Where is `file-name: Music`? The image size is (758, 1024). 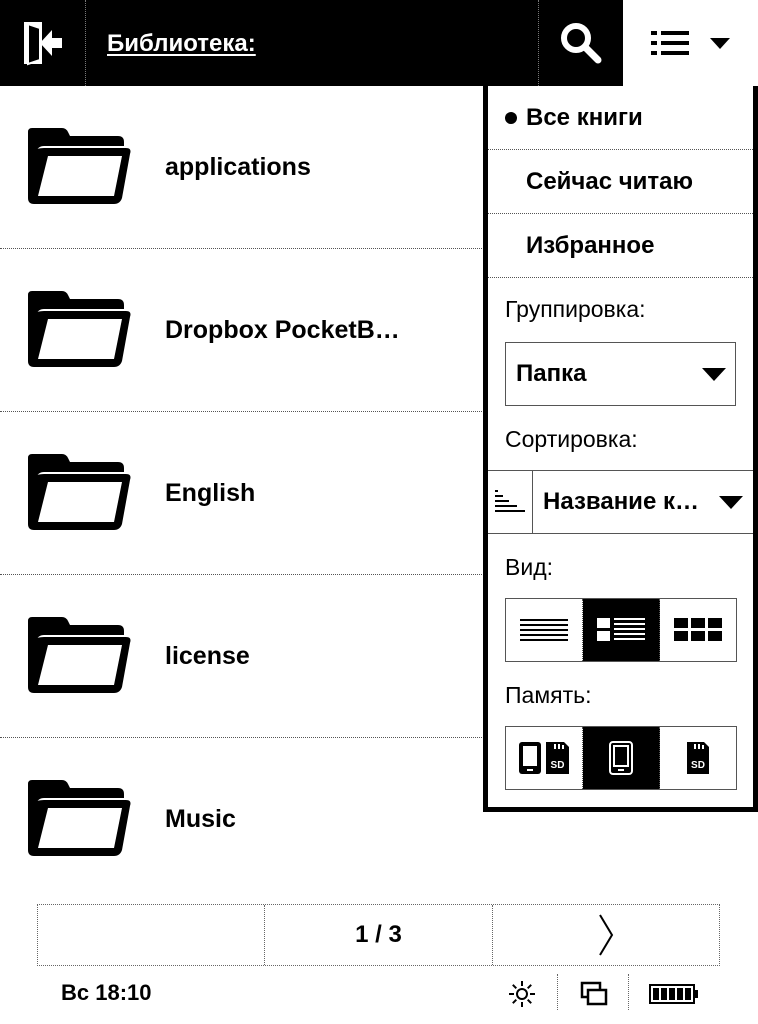
file-name: Music is located at coordinates (200, 819).